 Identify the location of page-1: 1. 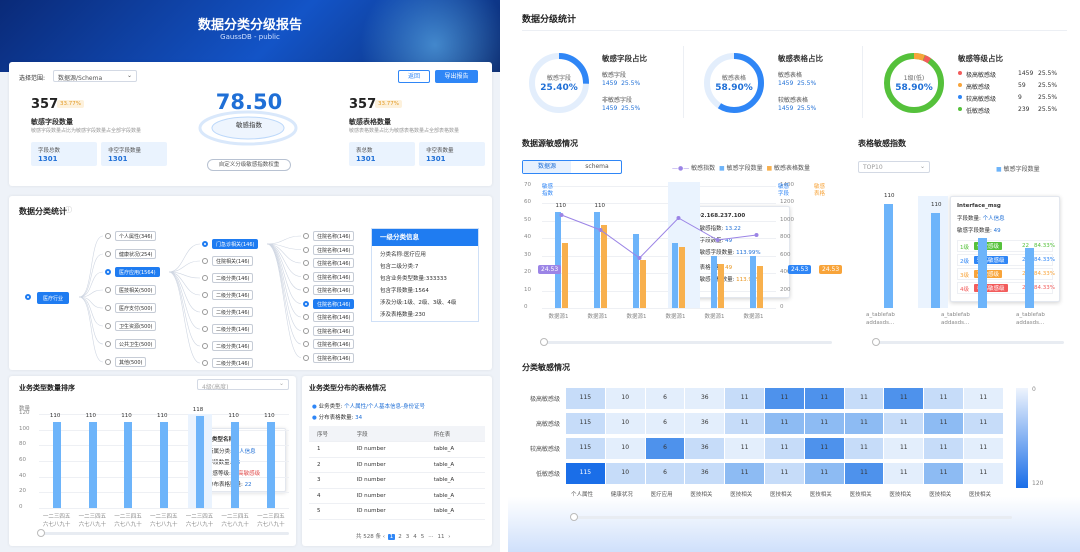
(391, 537).